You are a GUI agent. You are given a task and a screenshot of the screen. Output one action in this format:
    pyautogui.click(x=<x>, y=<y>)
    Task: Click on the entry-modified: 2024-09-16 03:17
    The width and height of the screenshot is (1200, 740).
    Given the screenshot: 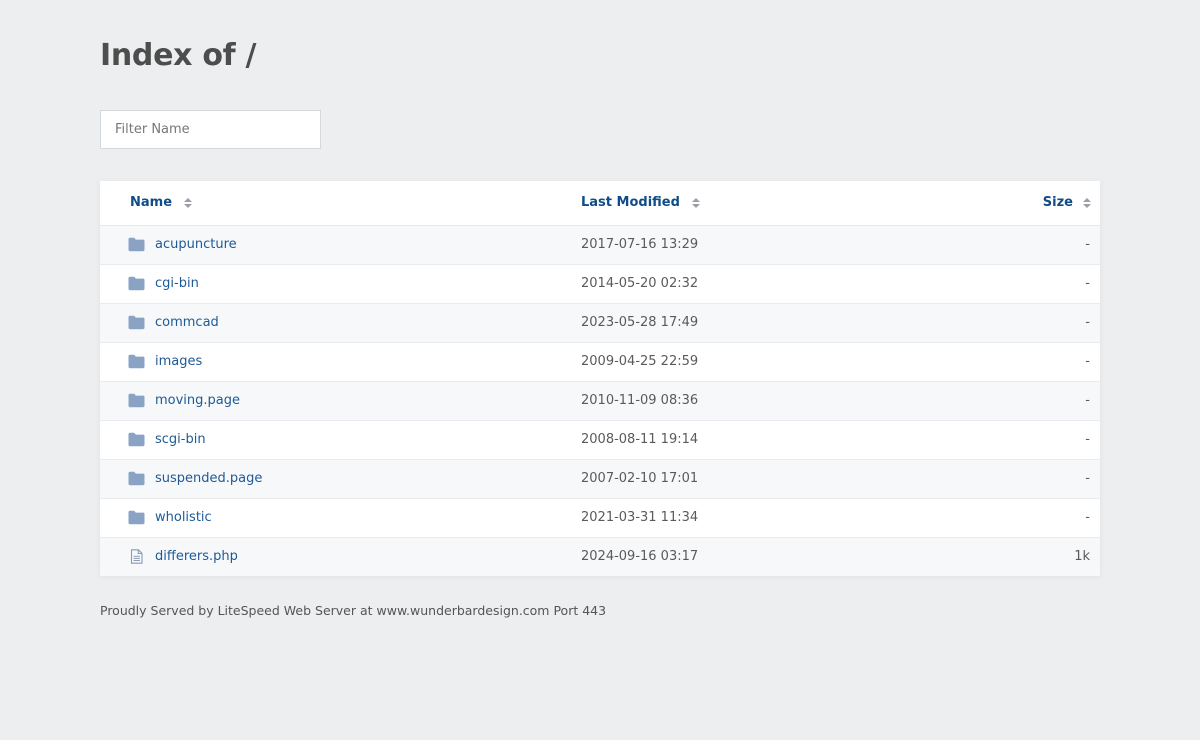 What is the action you would take?
    pyautogui.click(x=640, y=556)
    